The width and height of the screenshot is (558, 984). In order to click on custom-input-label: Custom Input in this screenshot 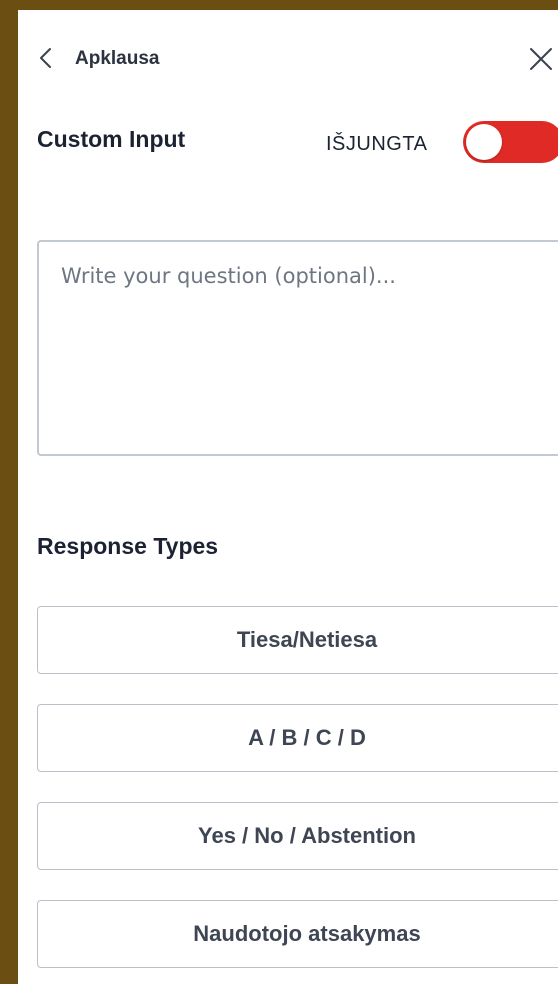, I will do `click(111, 139)`.